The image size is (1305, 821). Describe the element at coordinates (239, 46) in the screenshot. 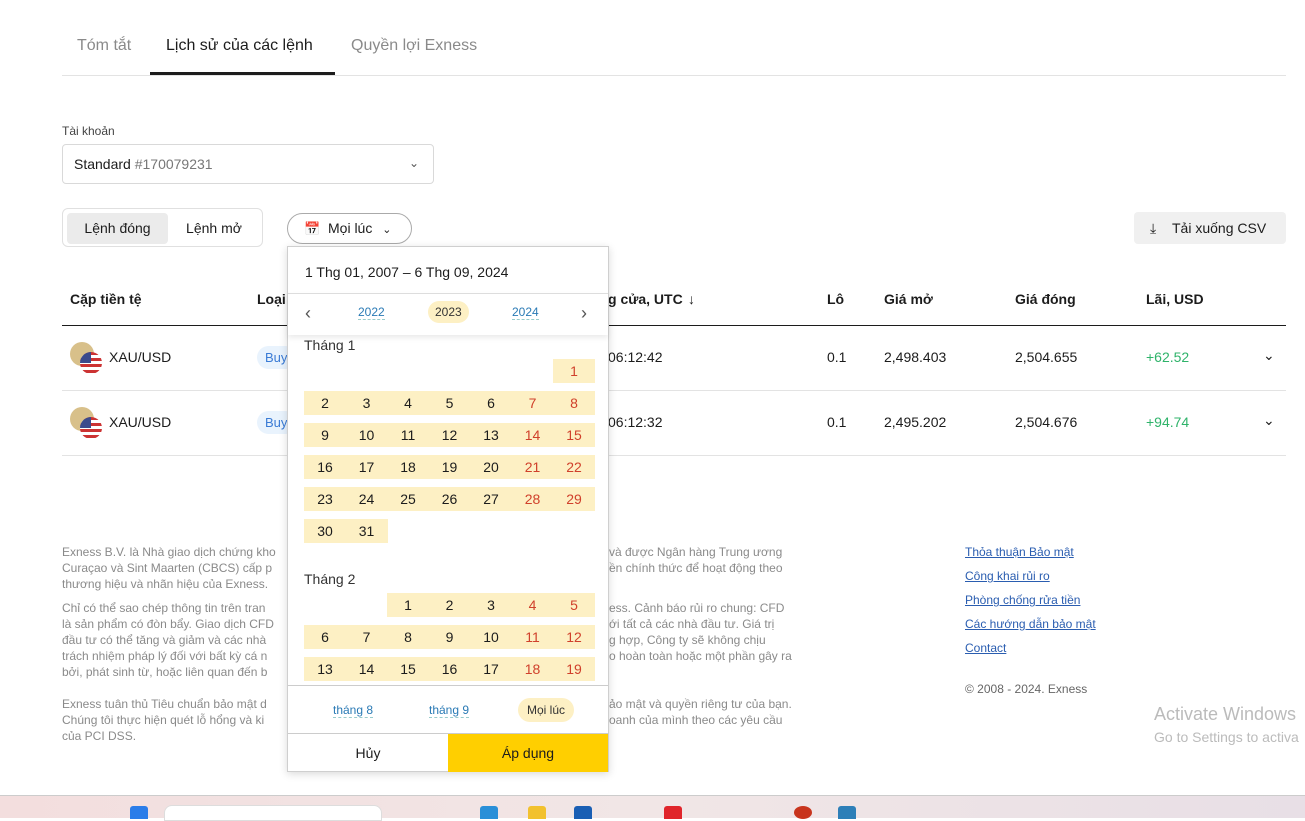

I see `tab-order-history: Lịch sử của các lệnh` at that location.